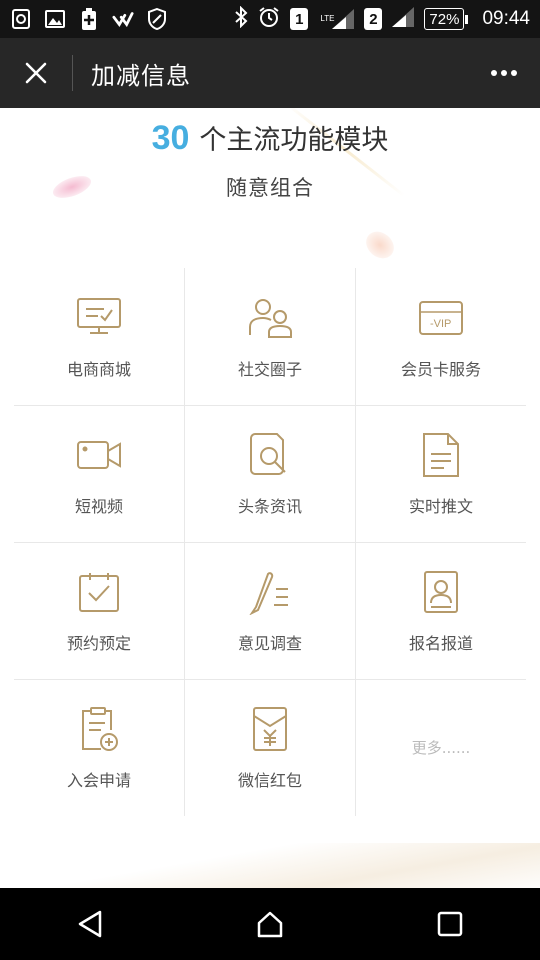  What do you see at coordinates (269, 369) in the screenshot?
I see `module-label: 社交圈子` at bounding box center [269, 369].